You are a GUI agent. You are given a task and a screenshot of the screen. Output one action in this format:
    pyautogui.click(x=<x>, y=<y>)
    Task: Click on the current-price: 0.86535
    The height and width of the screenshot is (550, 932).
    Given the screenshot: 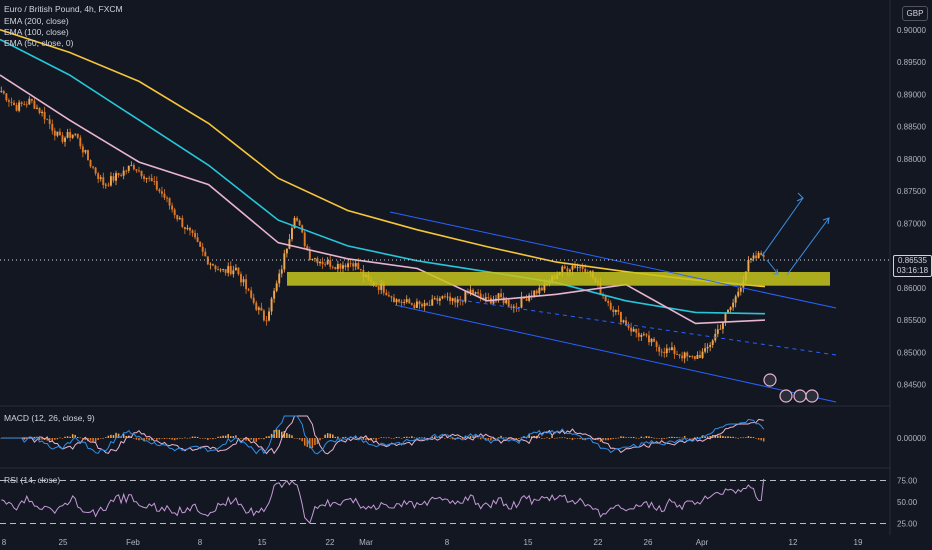 What is the action you would take?
    pyautogui.click(x=912, y=260)
    